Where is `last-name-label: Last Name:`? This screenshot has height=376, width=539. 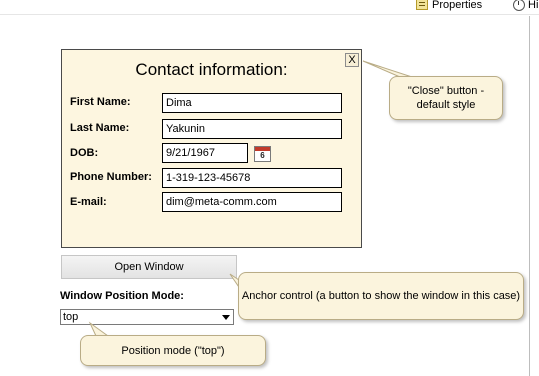
last-name-label: Last Name: is located at coordinates (100, 128).